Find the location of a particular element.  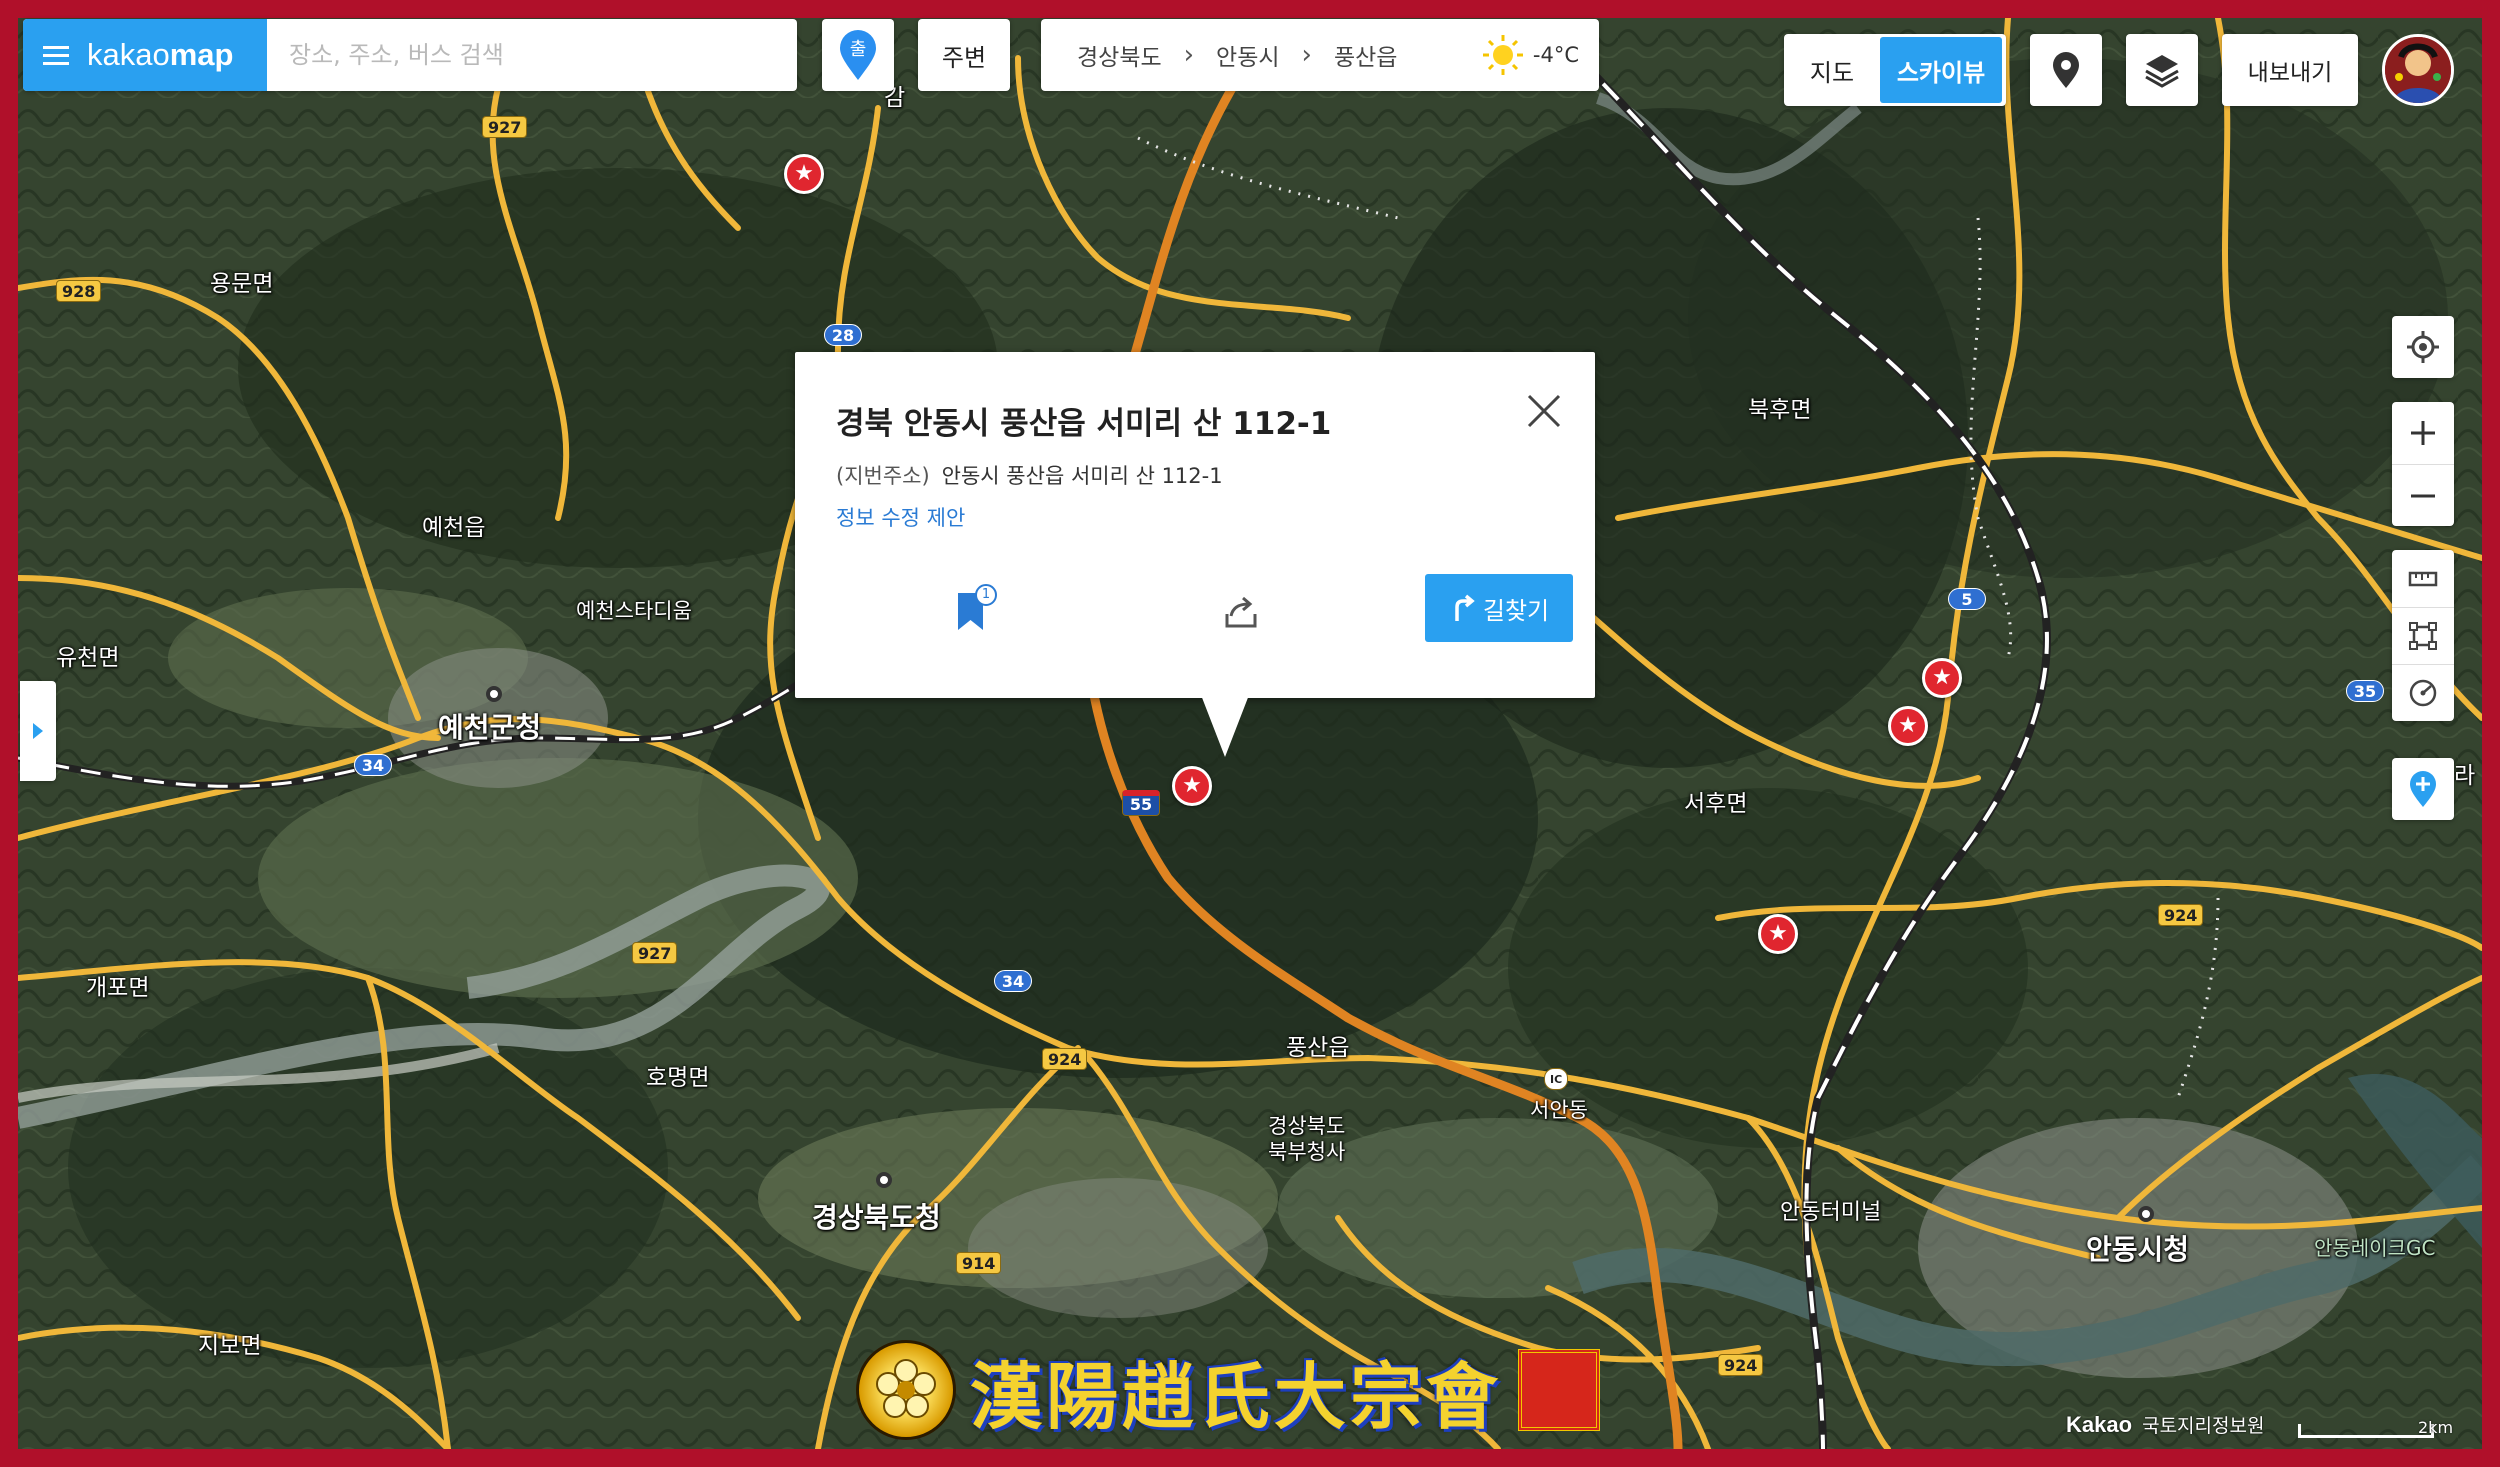

plus-icon is located at coordinates (2423, 433).